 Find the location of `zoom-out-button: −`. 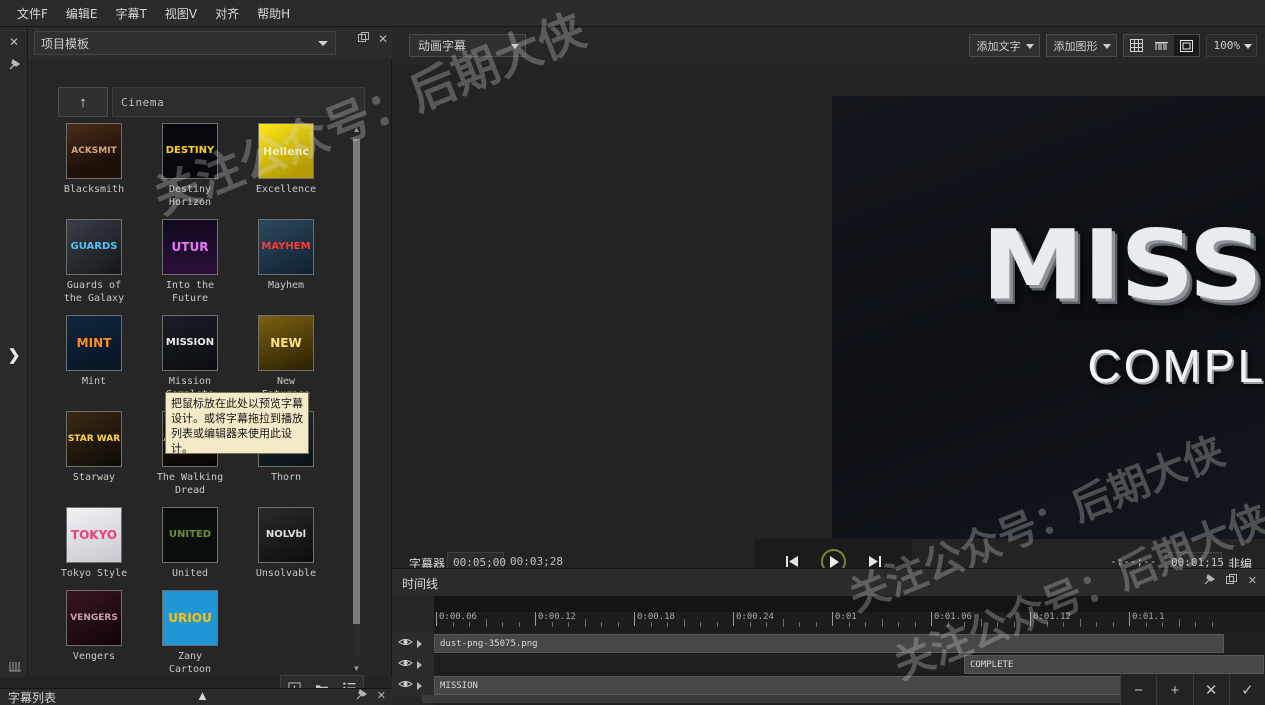

zoom-out-button: − is located at coordinates (1138, 689).